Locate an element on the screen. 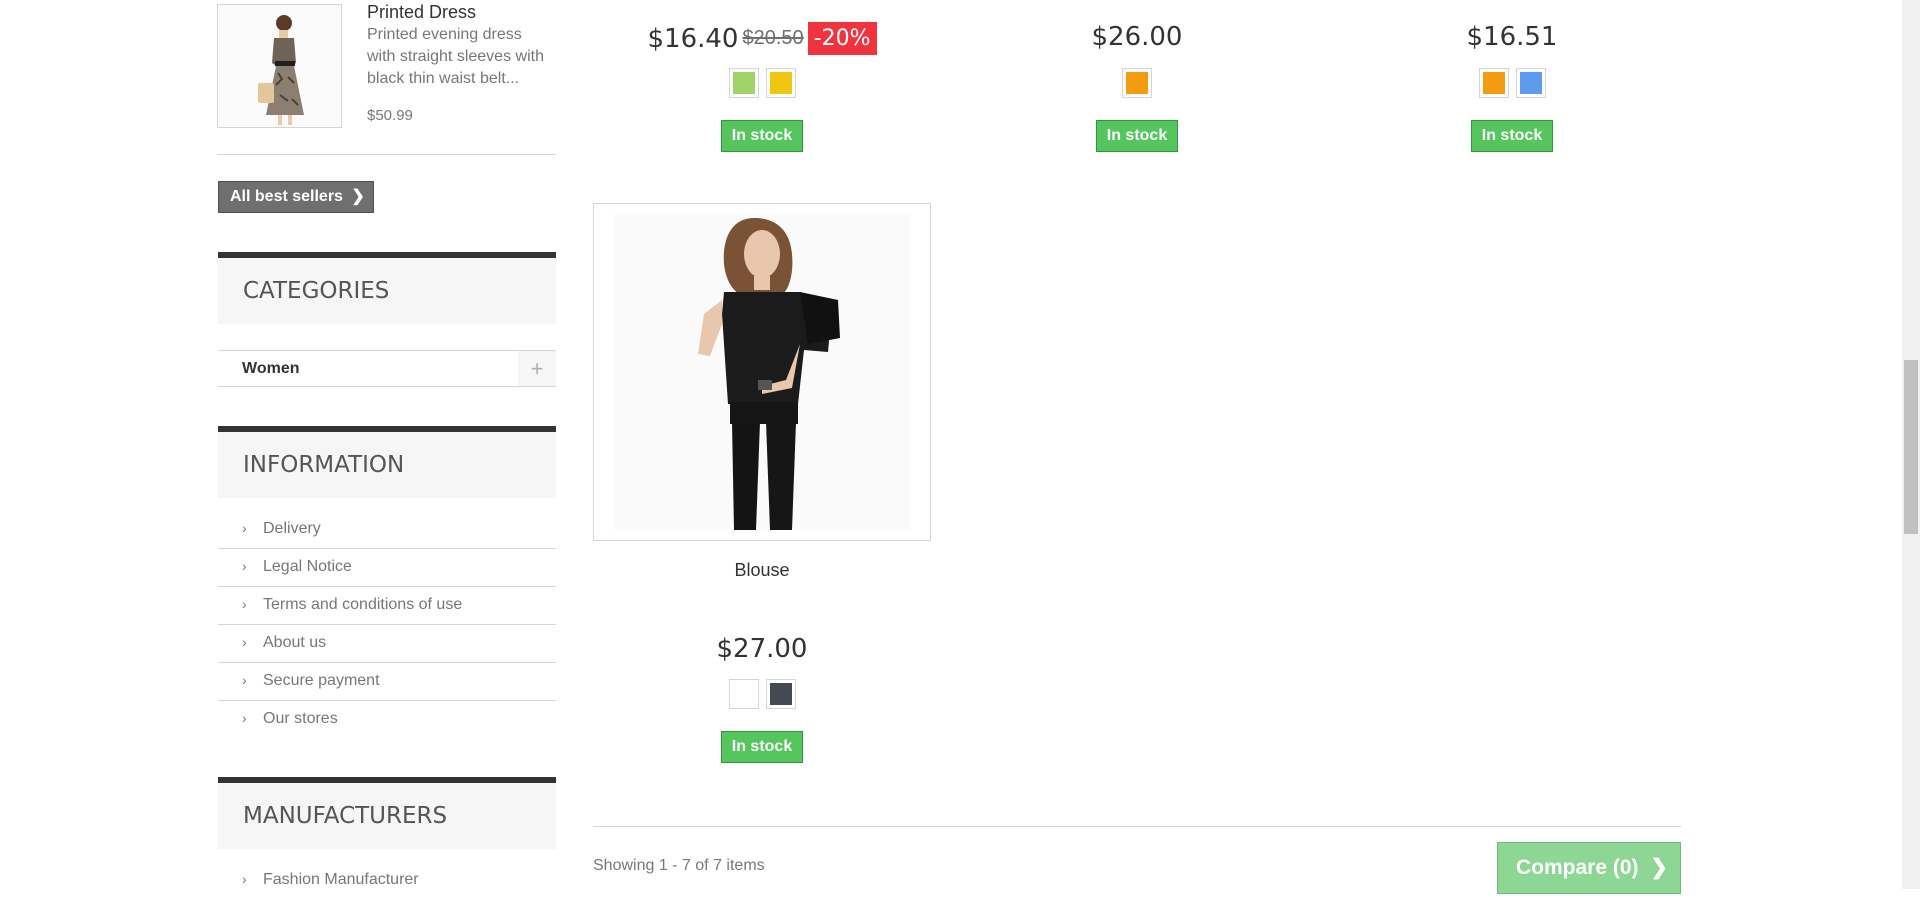 The height and width of the screenshot is (900, 1920). info-link-our-stores: › Our stores is located at coordinates (387, 720).